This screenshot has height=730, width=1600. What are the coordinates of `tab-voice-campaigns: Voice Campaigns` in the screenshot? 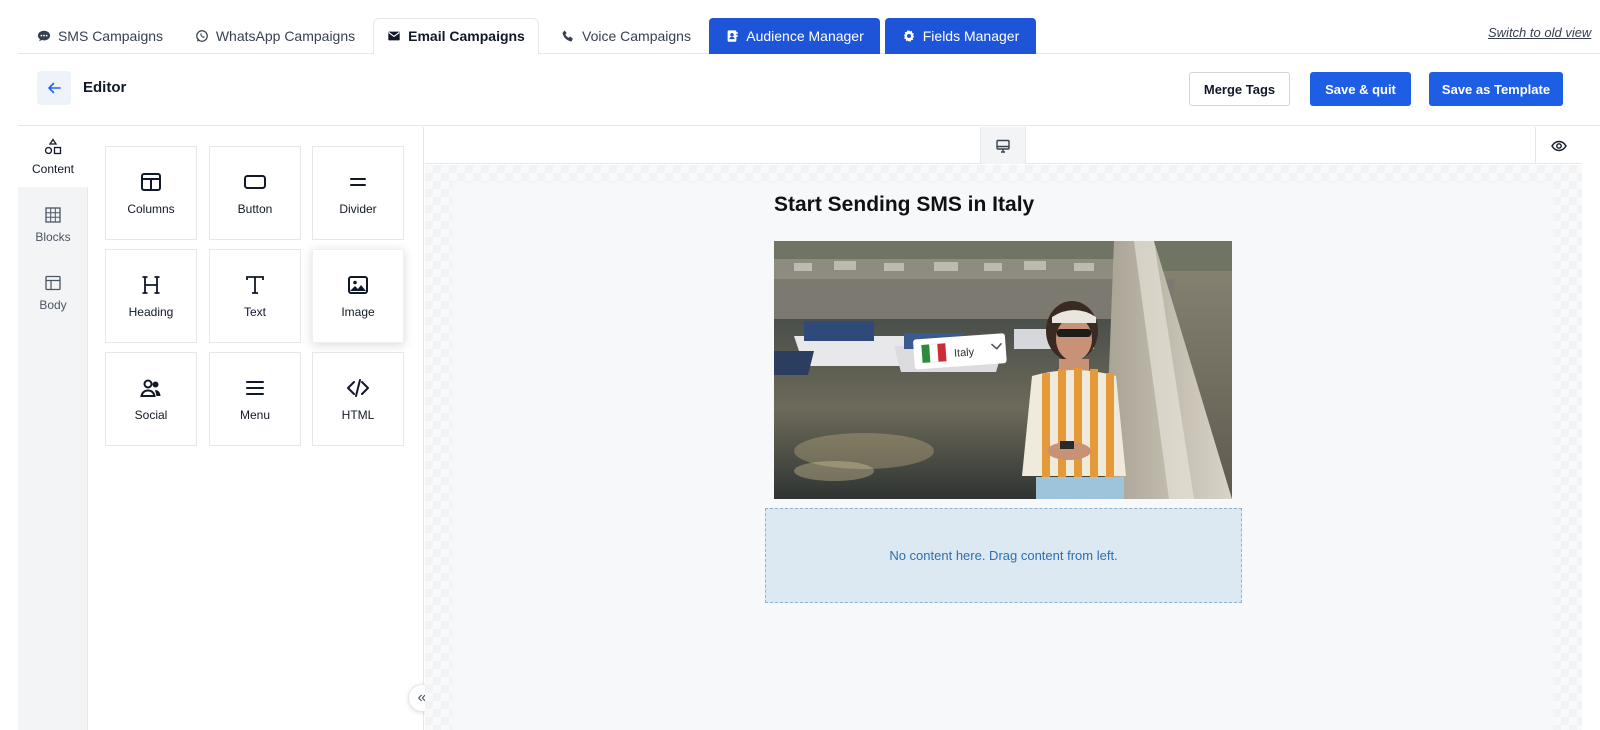 It's located at (626, 36).